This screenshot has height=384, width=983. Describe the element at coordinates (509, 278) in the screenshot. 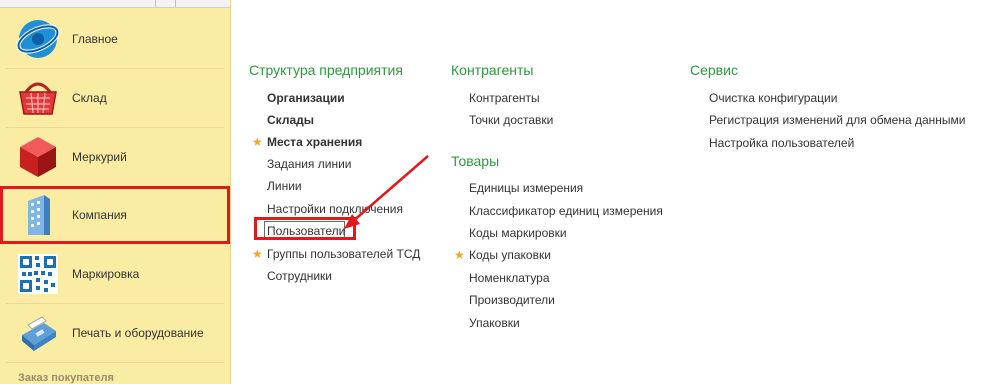

I see `link-nomenclature: Номенклатура` at that location.